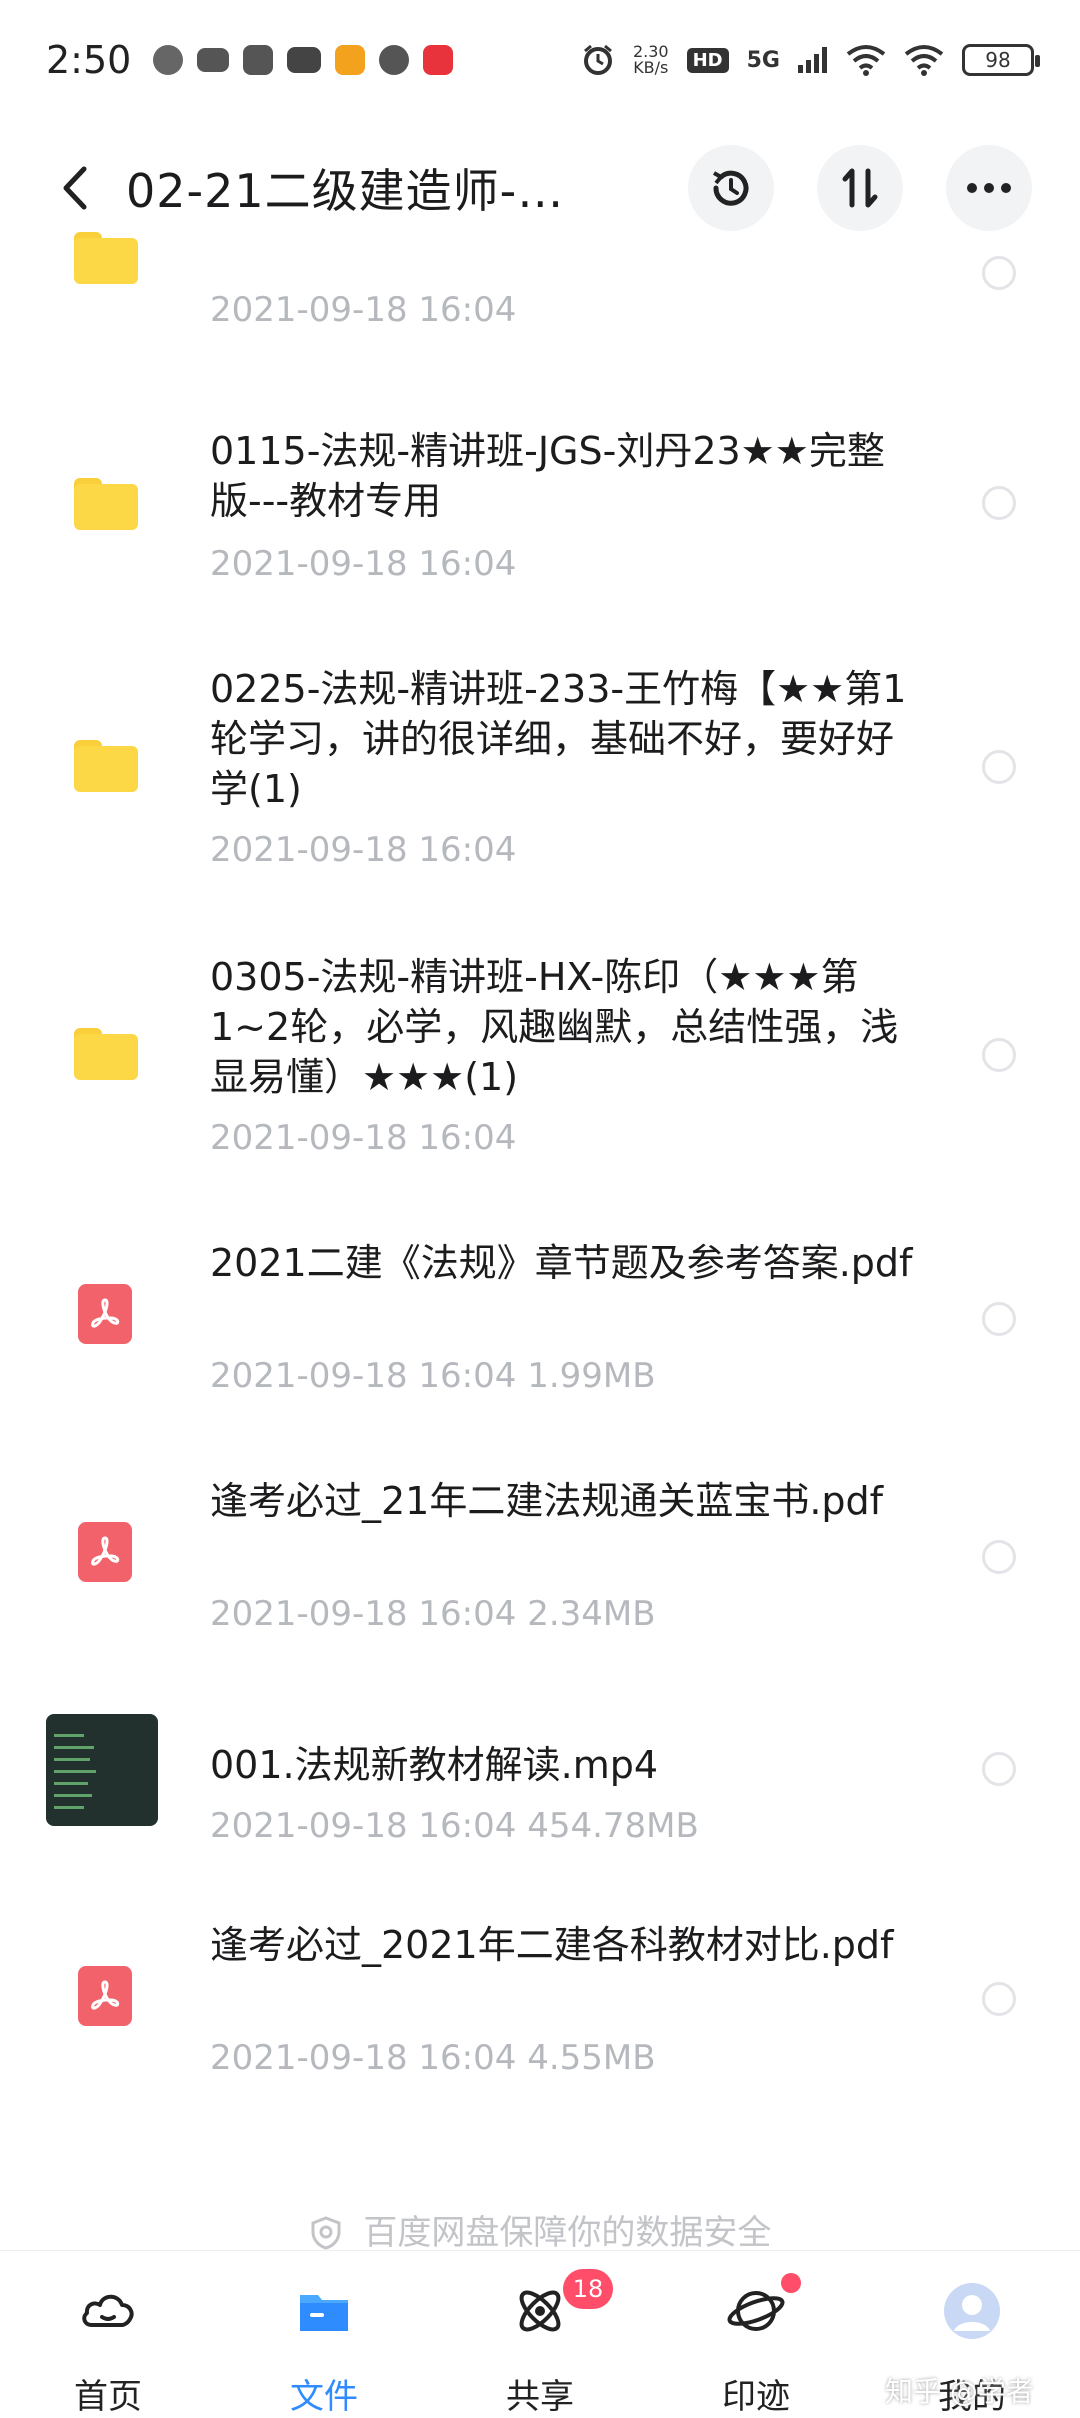 The image size is (1080, 2418). I want to click on hd-badge: HD, so click(707, 60).